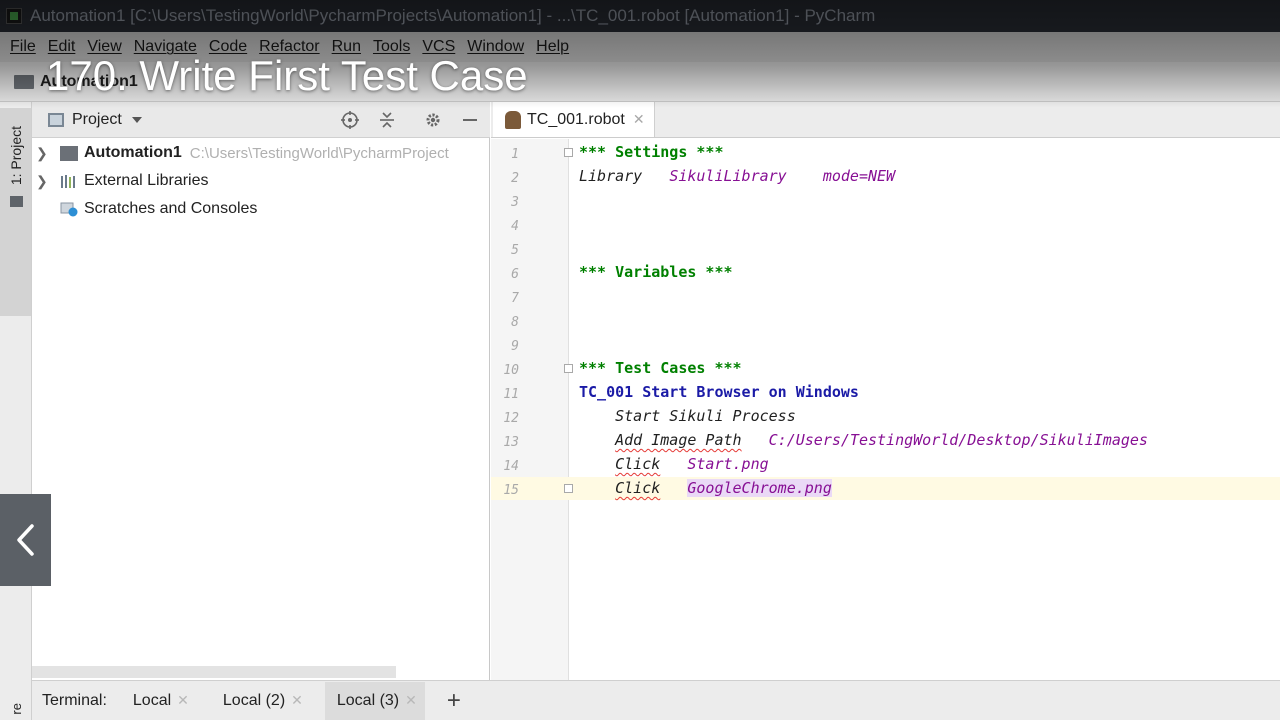 Image resolution: width=1280 pixels, height=720 pixels. Describe the element at coordinates (136, 119) in the screenshot. I see `chevron-down-icon` at that location.